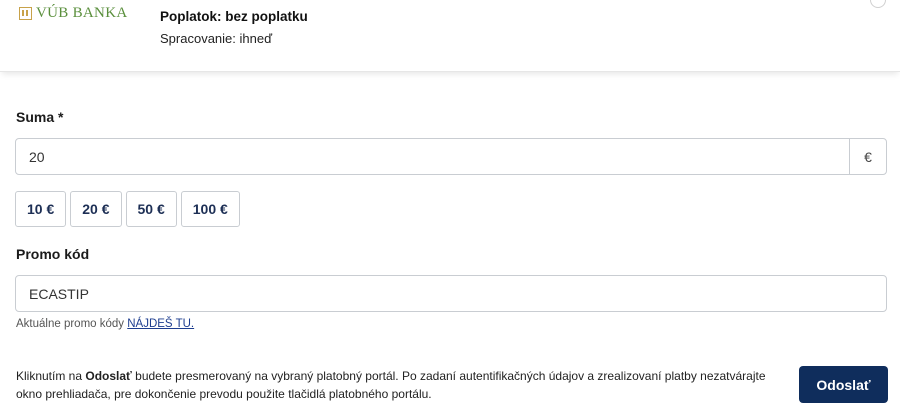  Describe the element at coordinates (151, 209) in the screenshot. I see `preset-50-button: 50 €` at that location.